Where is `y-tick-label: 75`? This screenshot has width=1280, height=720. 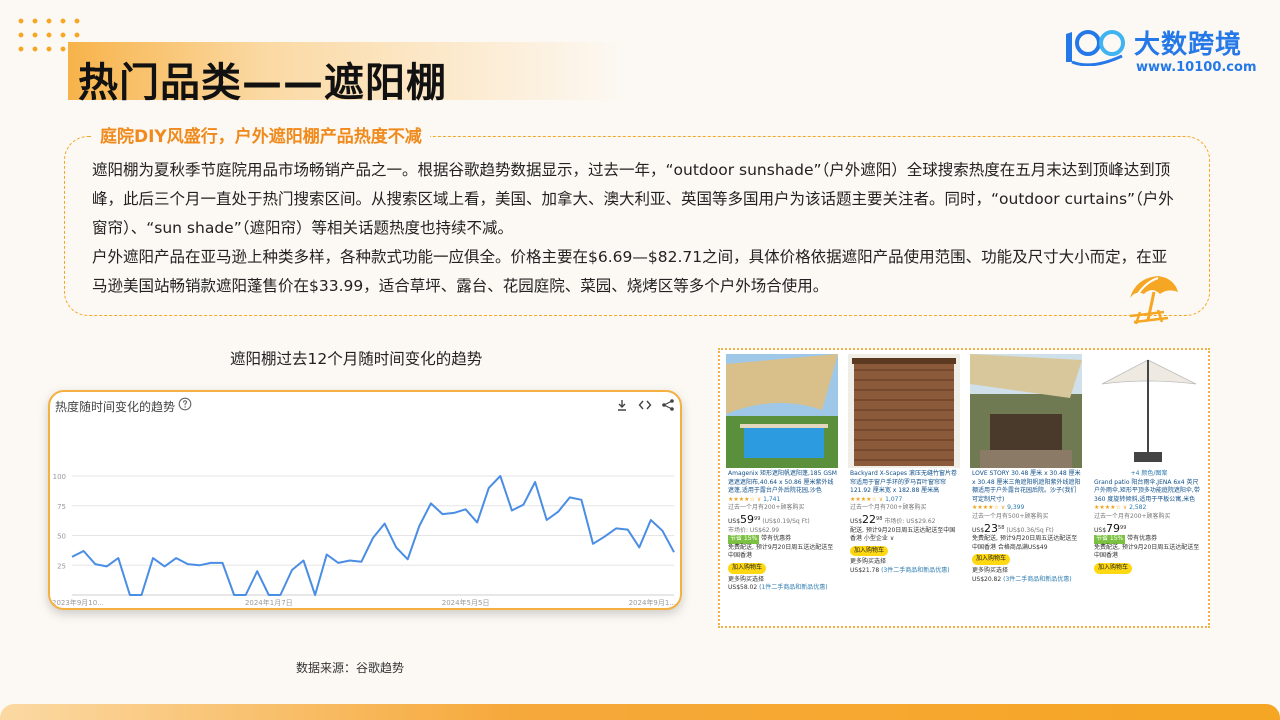
y-tick-label: 75 is located at coordinates (61, 507).